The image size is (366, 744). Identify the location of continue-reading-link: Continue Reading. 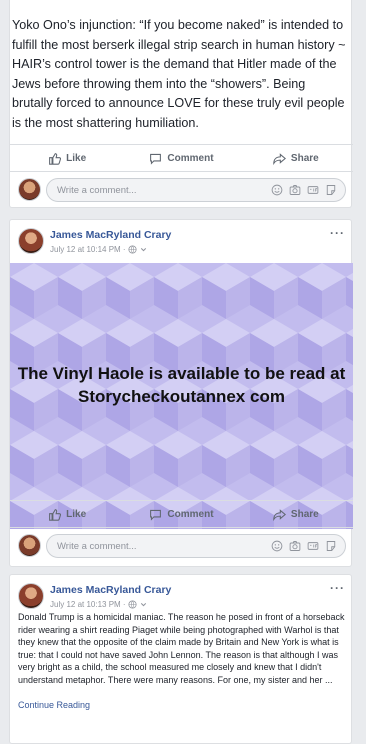
(54, 705).